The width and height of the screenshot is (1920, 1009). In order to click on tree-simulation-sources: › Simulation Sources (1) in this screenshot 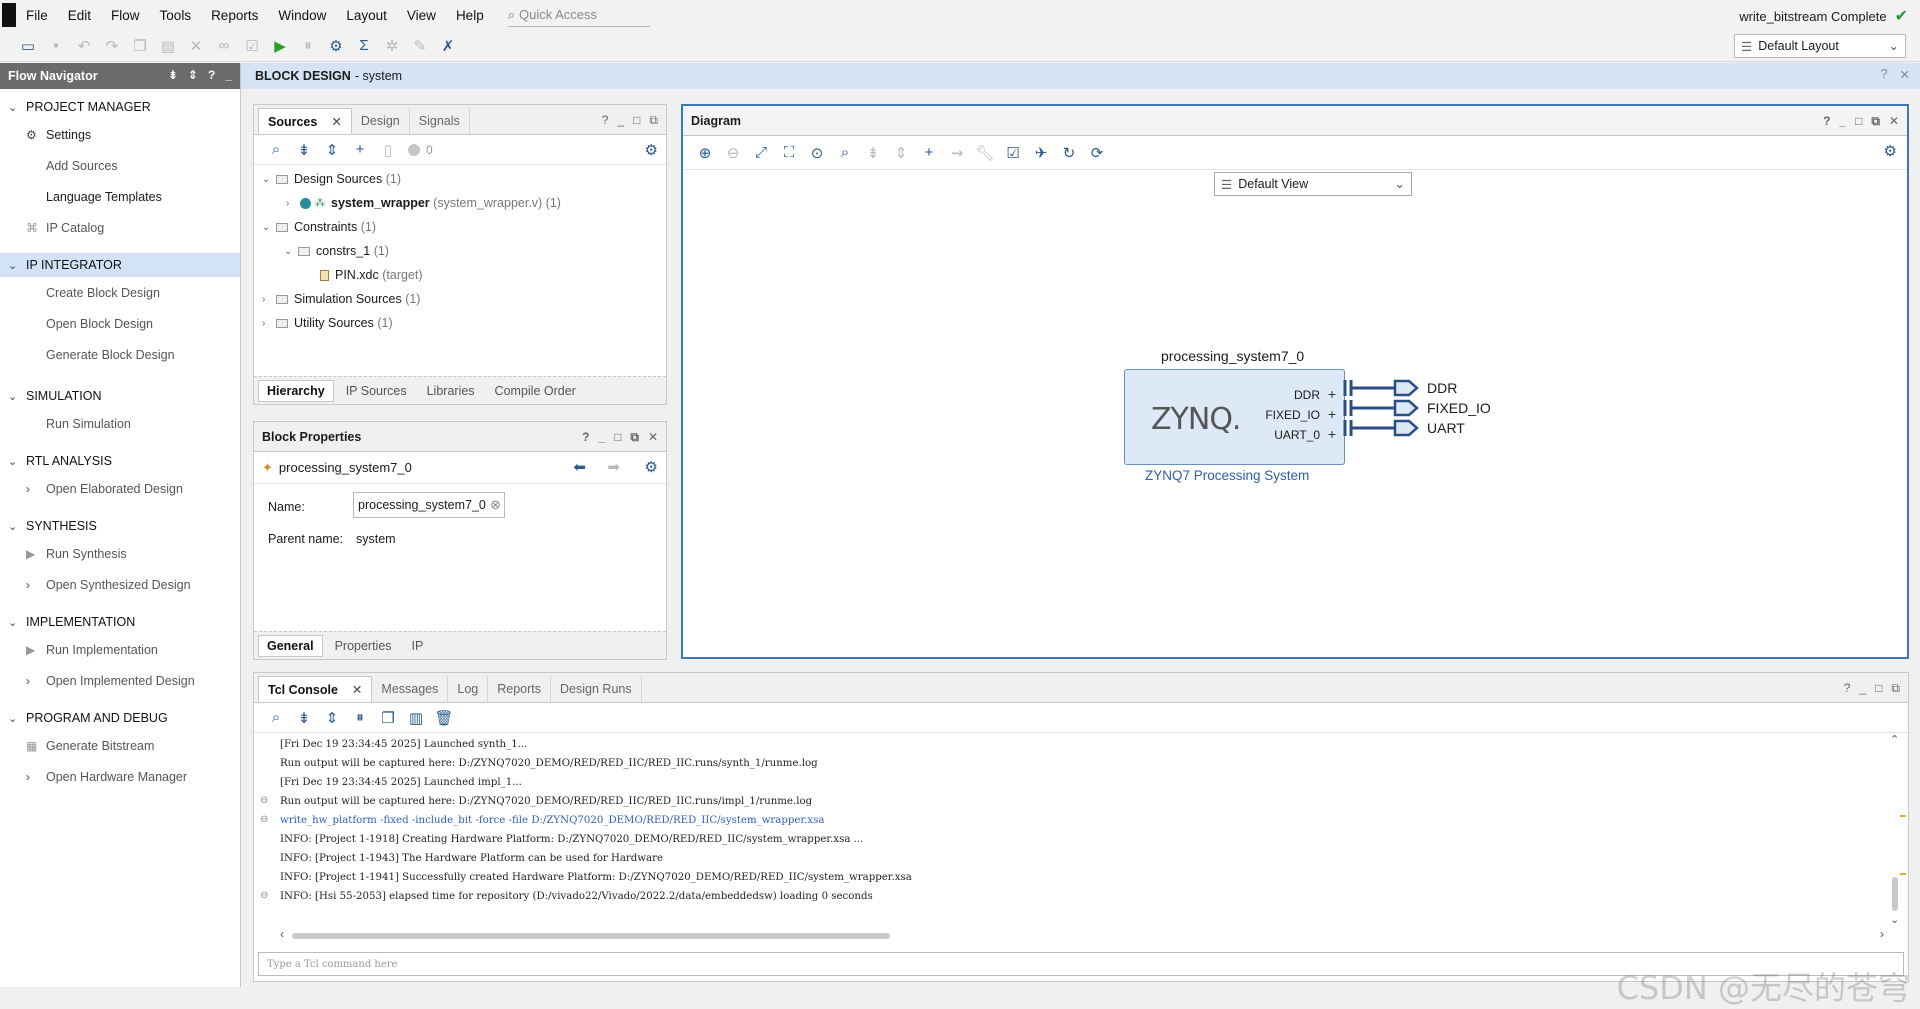, I will do `click(460, 299)`.